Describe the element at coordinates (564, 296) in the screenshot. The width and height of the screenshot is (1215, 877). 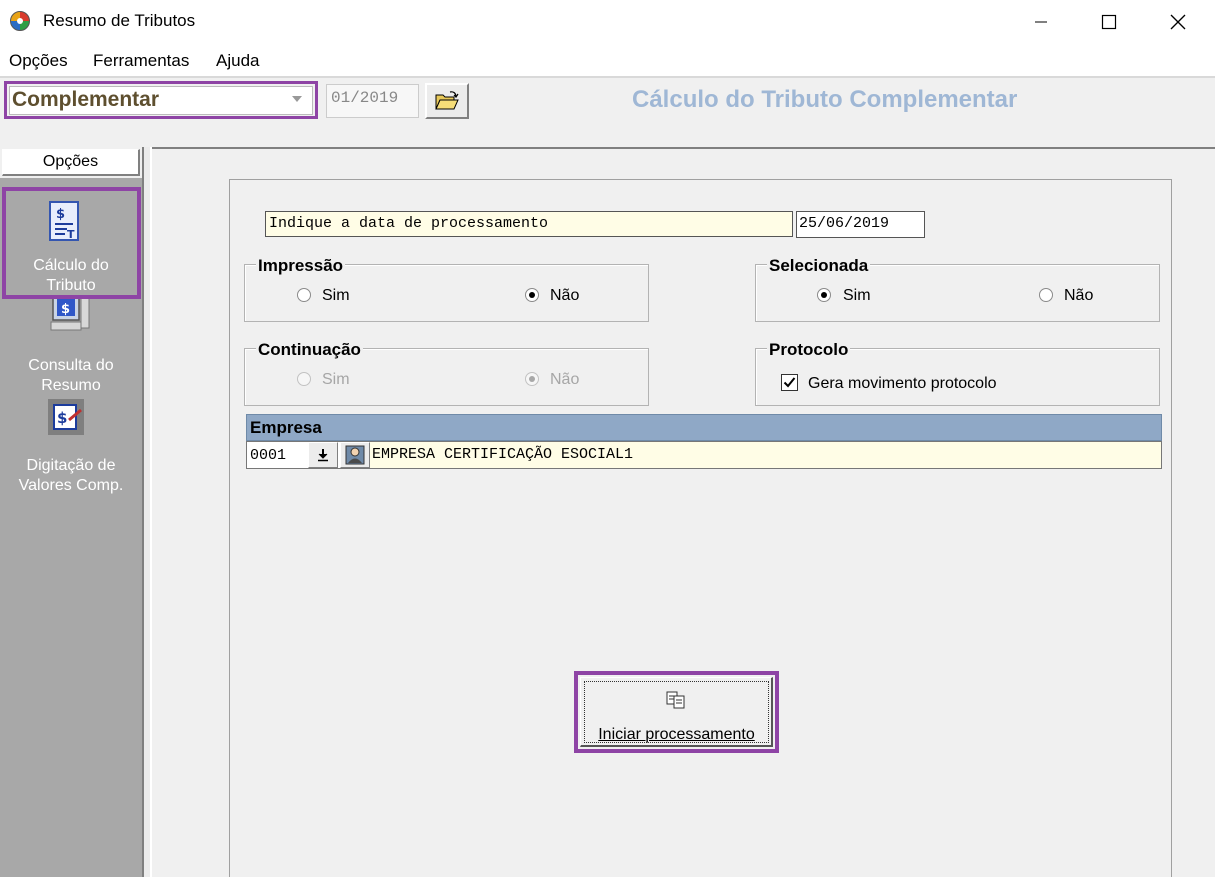
I see `impressao-nao-label: Não` at that location.